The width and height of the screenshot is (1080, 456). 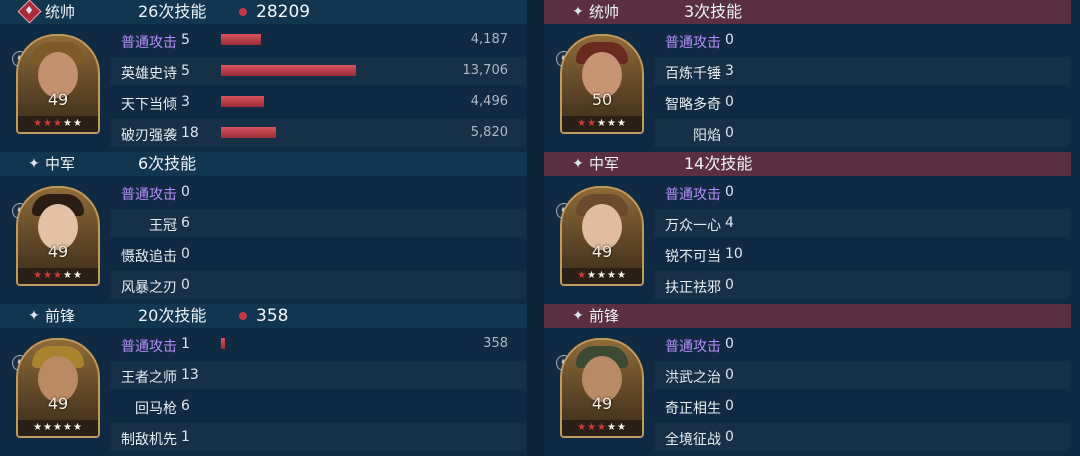 I want to click on team-divider, so click(x=535, y=228).